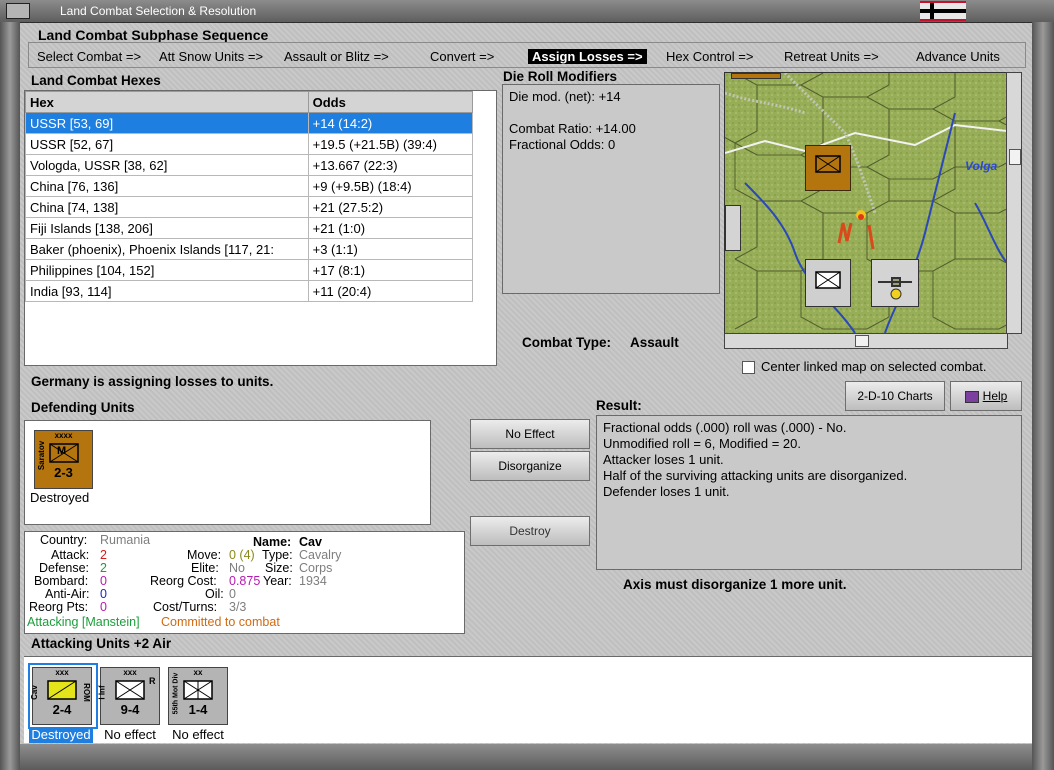  What do you see at coordinates (185, 607) in the screenshot?
I see `cost-turns-label: Cost/Turns:` at bounding box center [185, 607].